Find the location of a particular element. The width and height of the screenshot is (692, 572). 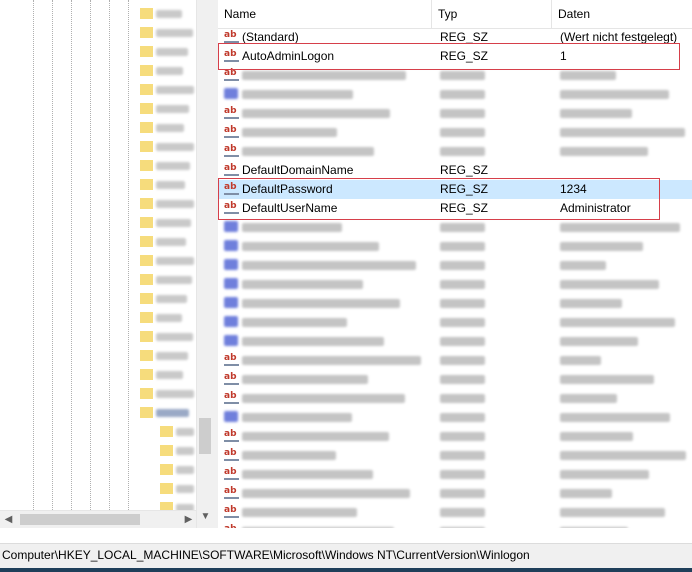

scroll-right-icon: ▶ is located at coordinates (188, 519).